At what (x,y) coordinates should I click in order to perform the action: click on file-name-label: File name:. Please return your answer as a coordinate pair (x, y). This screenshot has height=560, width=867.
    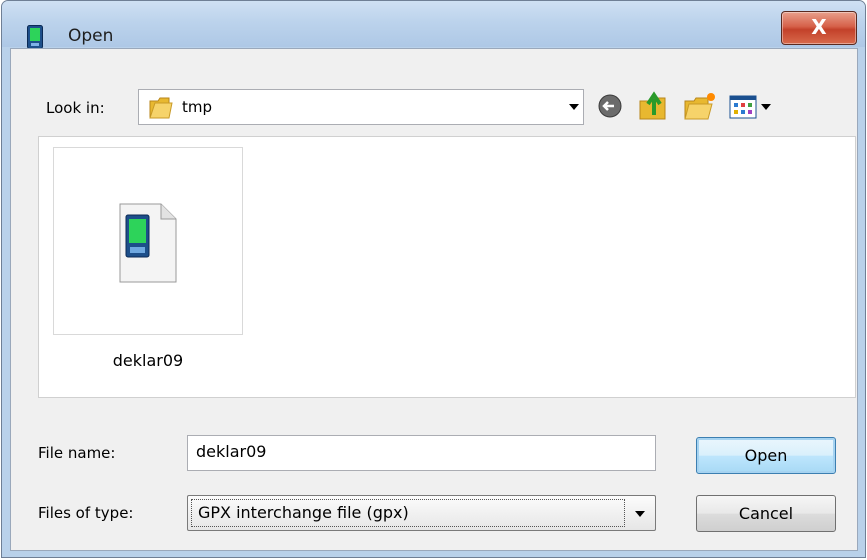
    Looking at the image, I should click on (77, 453).